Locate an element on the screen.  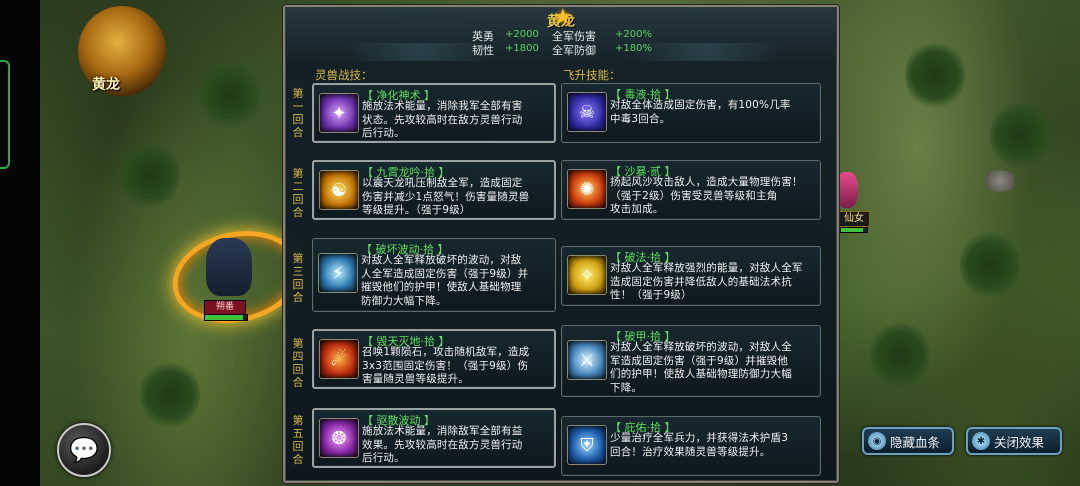
close-effects-label: 关闭效果 is located at coordinates (1019, 442).